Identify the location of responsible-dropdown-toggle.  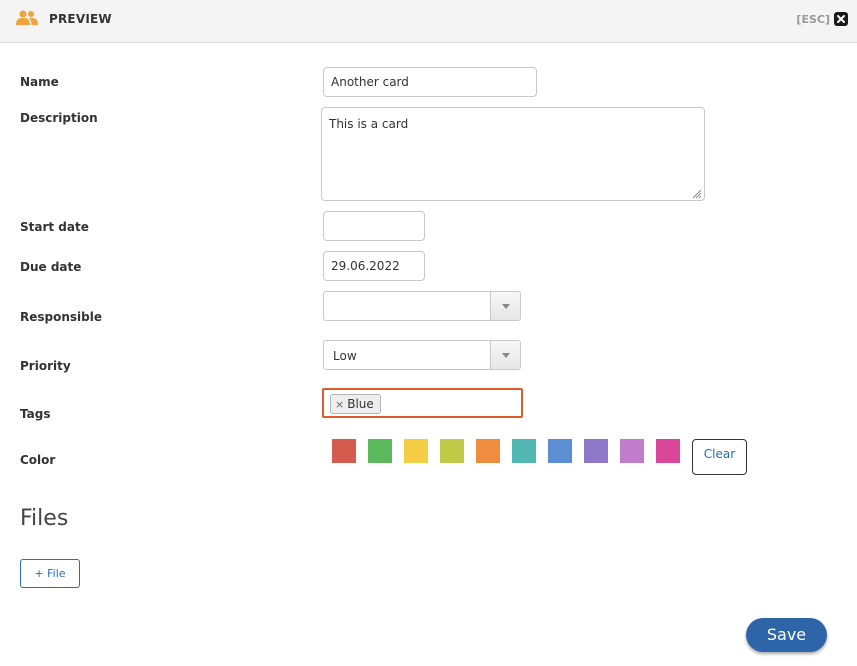
(505, 306).